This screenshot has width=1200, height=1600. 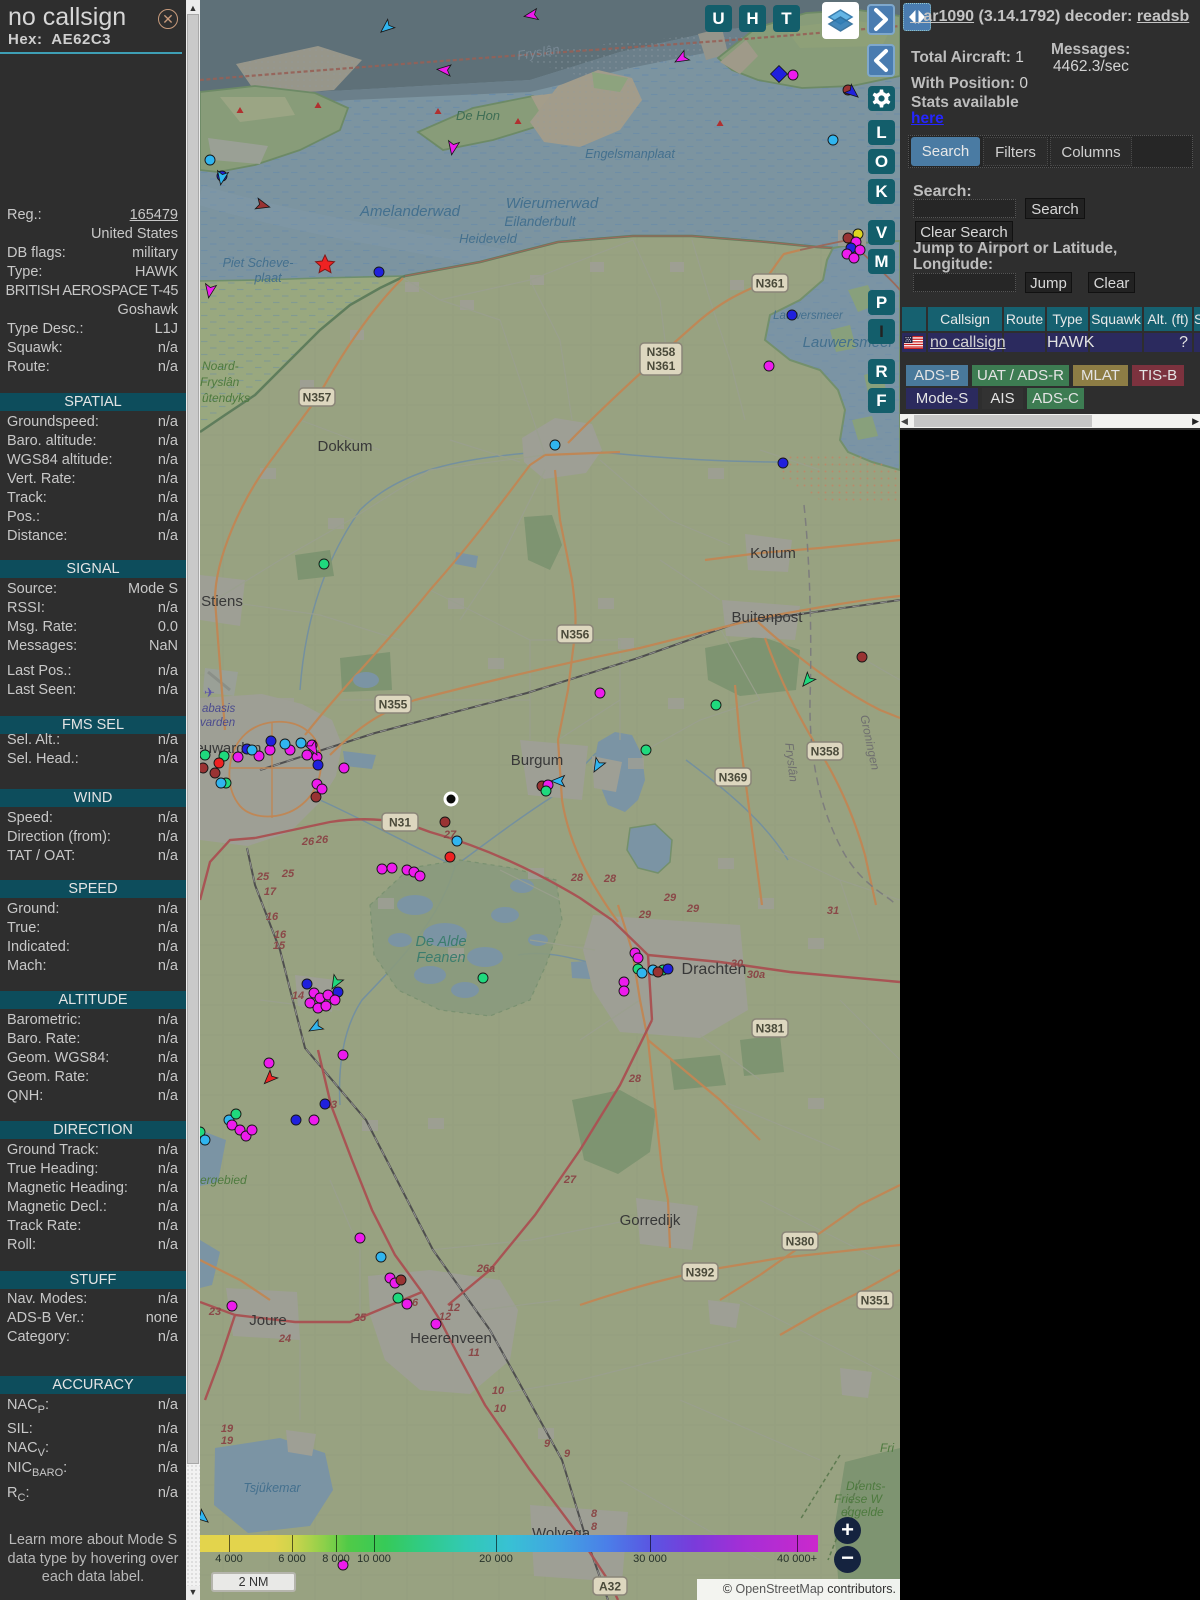 What do you see at coordinates (833, 911) in the screenshot?
I see `svg-text: 31` at bounding box center [833, 911].